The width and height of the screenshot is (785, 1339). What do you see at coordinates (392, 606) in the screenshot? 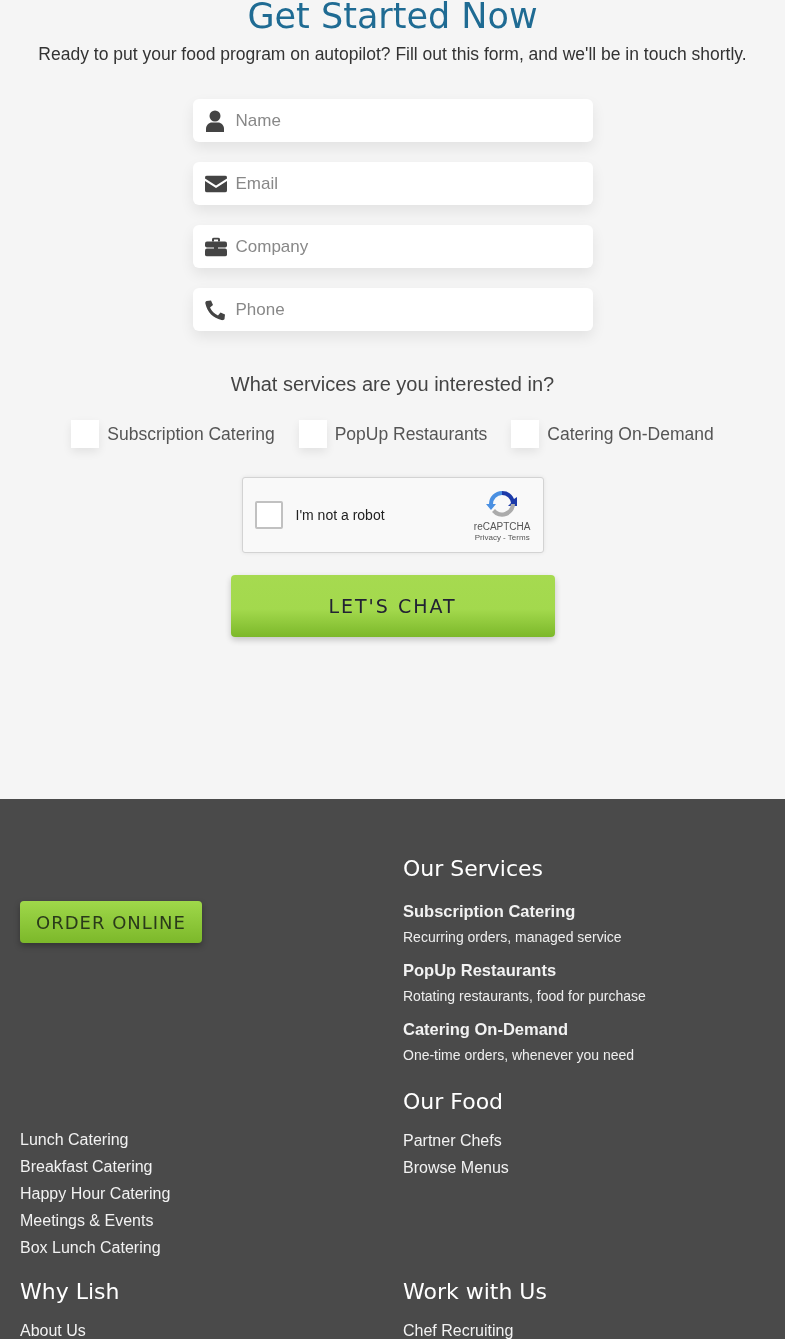
I see `submit-button: LET'S CHAT` at bounding box center [392, 606].